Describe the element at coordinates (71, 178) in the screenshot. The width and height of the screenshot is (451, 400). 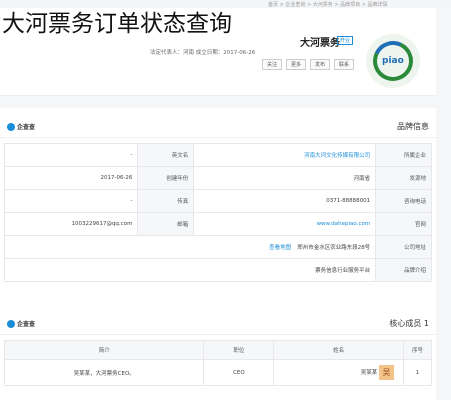
I see `value-founded: 2017-06-26` at that location.